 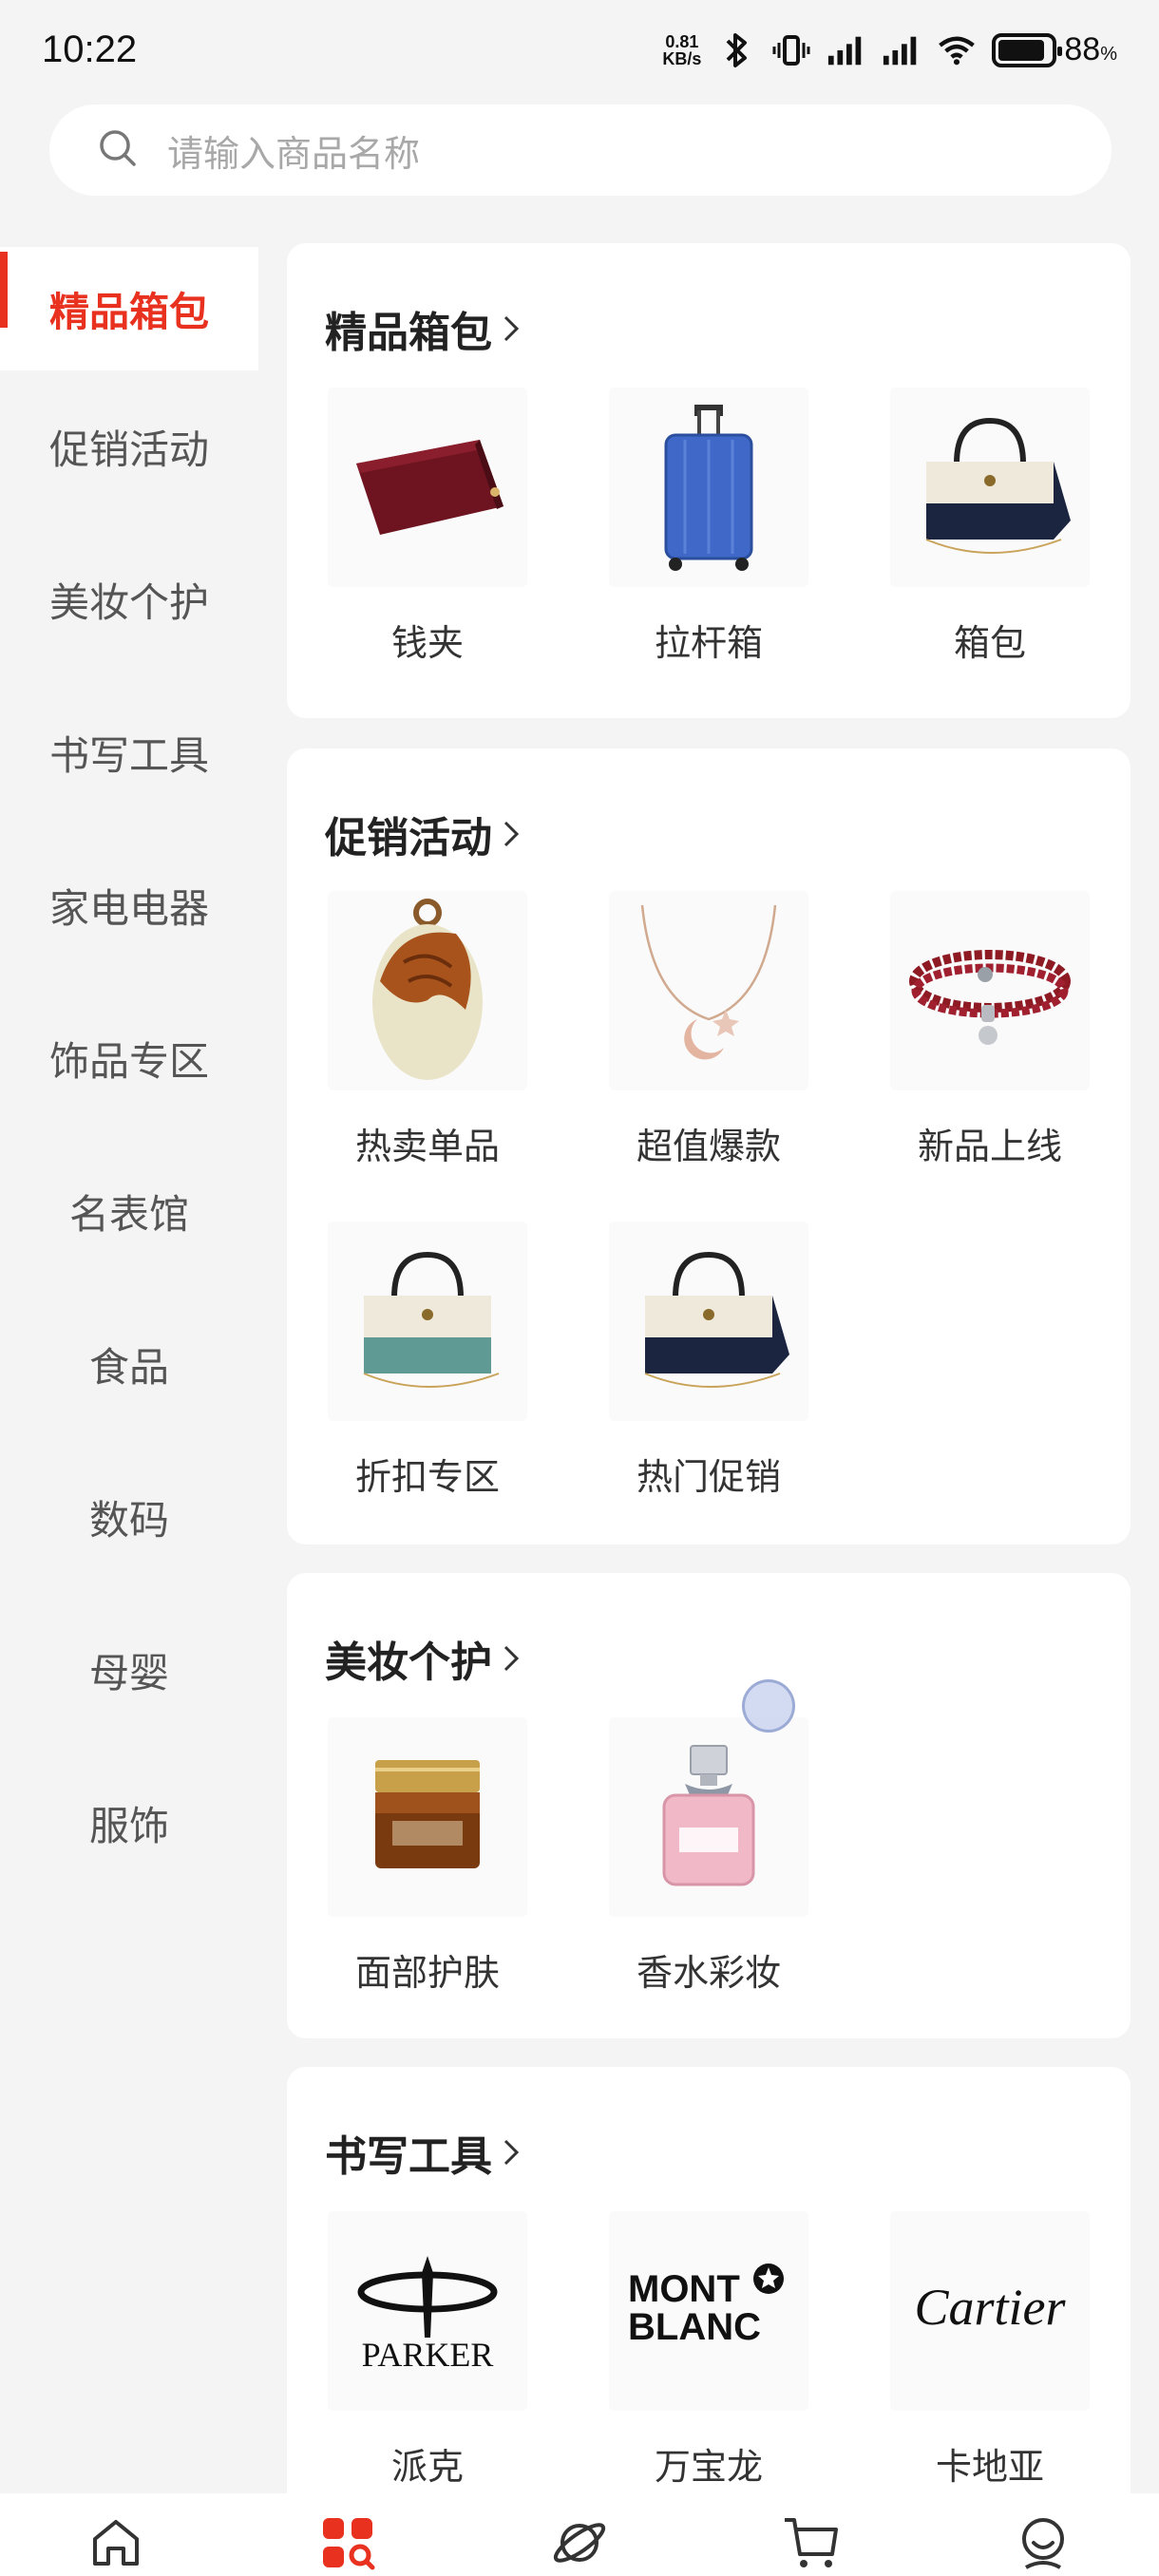 I want to click on sidebar-item-promotions: 促销活动, so click(x=129, y=446).